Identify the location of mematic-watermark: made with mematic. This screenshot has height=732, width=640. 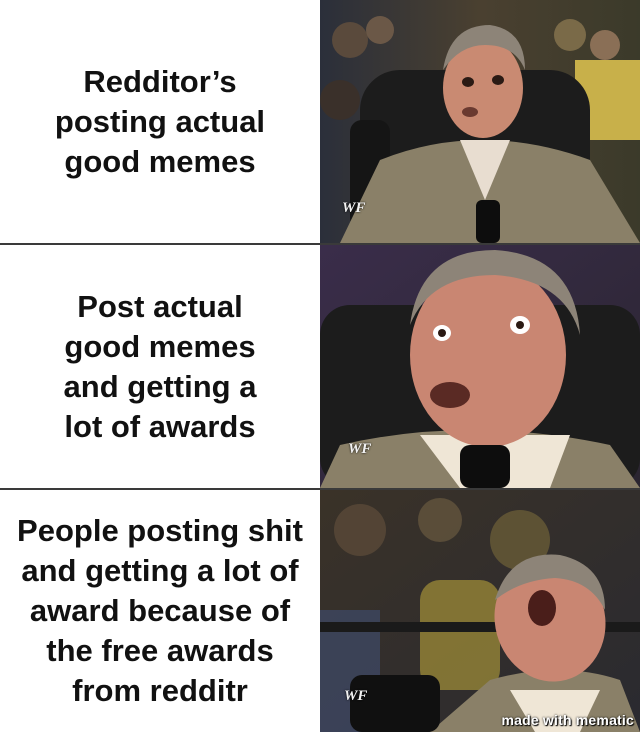
(567, 720).